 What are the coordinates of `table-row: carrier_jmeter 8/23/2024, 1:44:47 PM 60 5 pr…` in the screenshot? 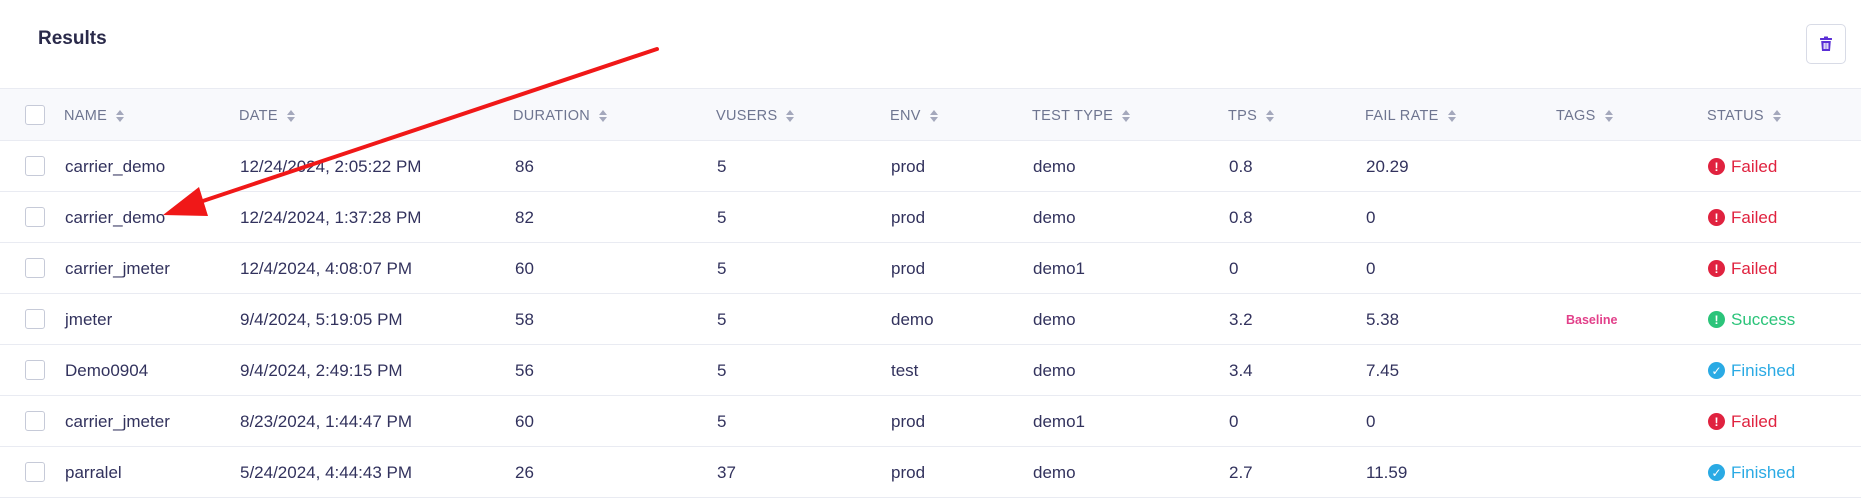 It's located at (930, 421).